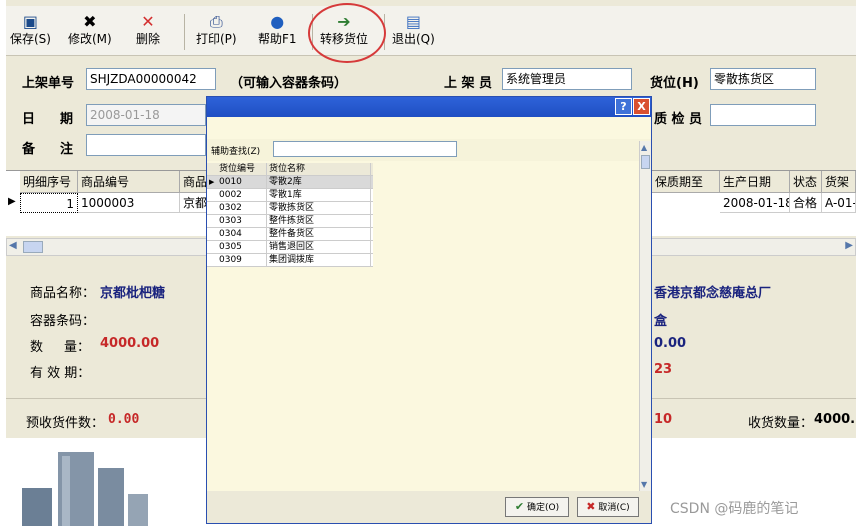  What do you see at coordinates (591, 506) in the screenshot?
I see `close-icon: ✖` at bounding box center [591, 506].